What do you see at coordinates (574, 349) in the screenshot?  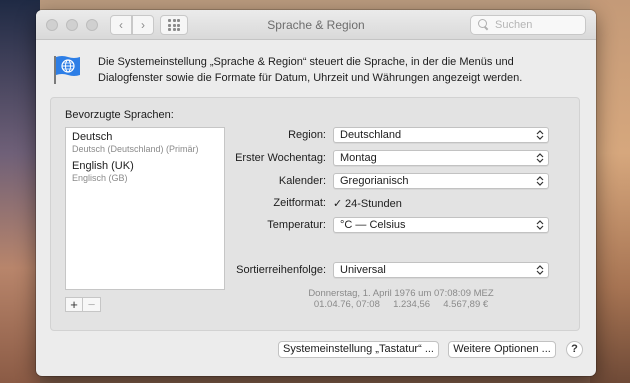 I see `help-button: ?` at bounding box center [574, 349].